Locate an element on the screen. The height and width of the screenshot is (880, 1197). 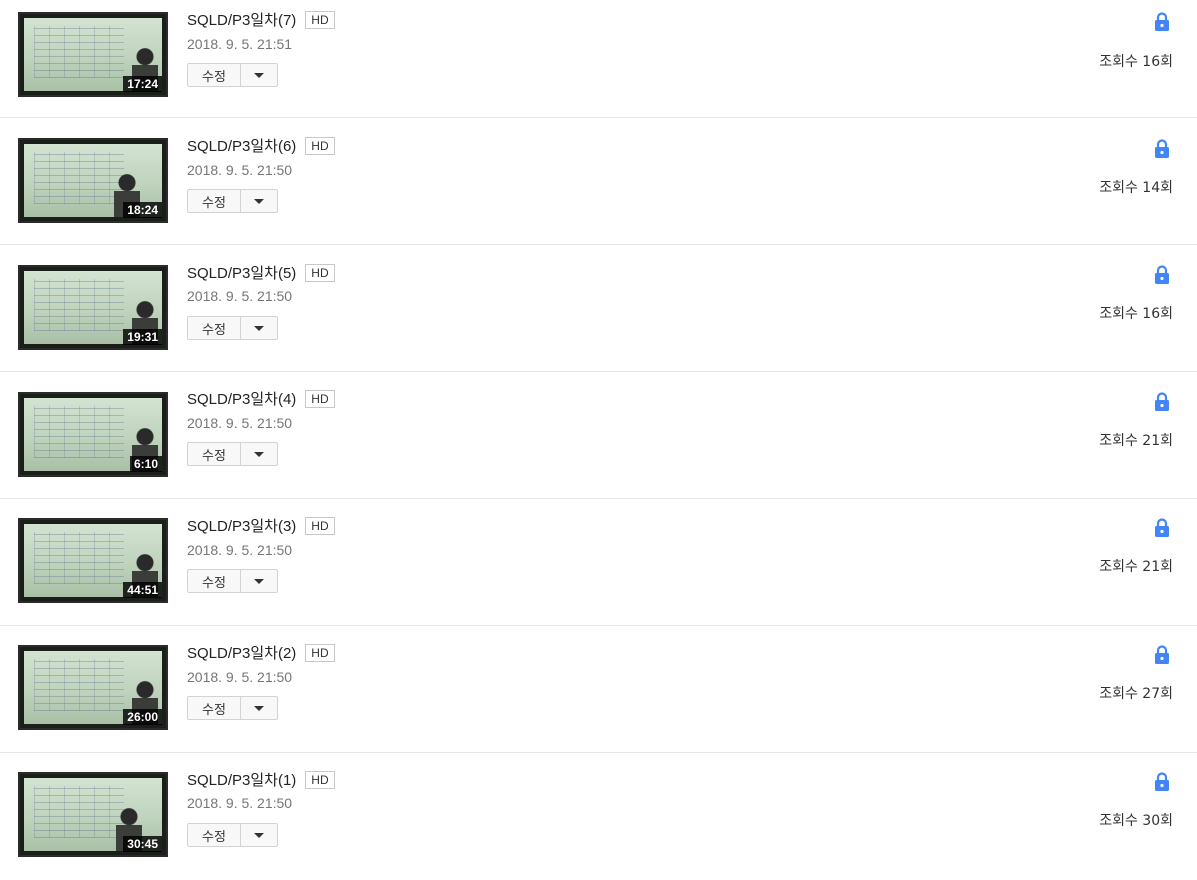
duration-label: 44:51 is located at coordinates (142, 590).